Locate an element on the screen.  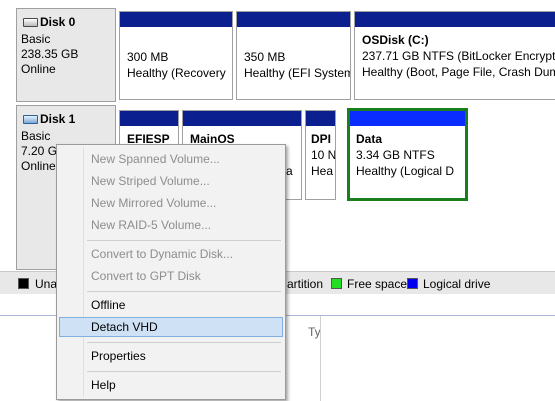
disk-1-status: Online is located at coordinates (38, 166).